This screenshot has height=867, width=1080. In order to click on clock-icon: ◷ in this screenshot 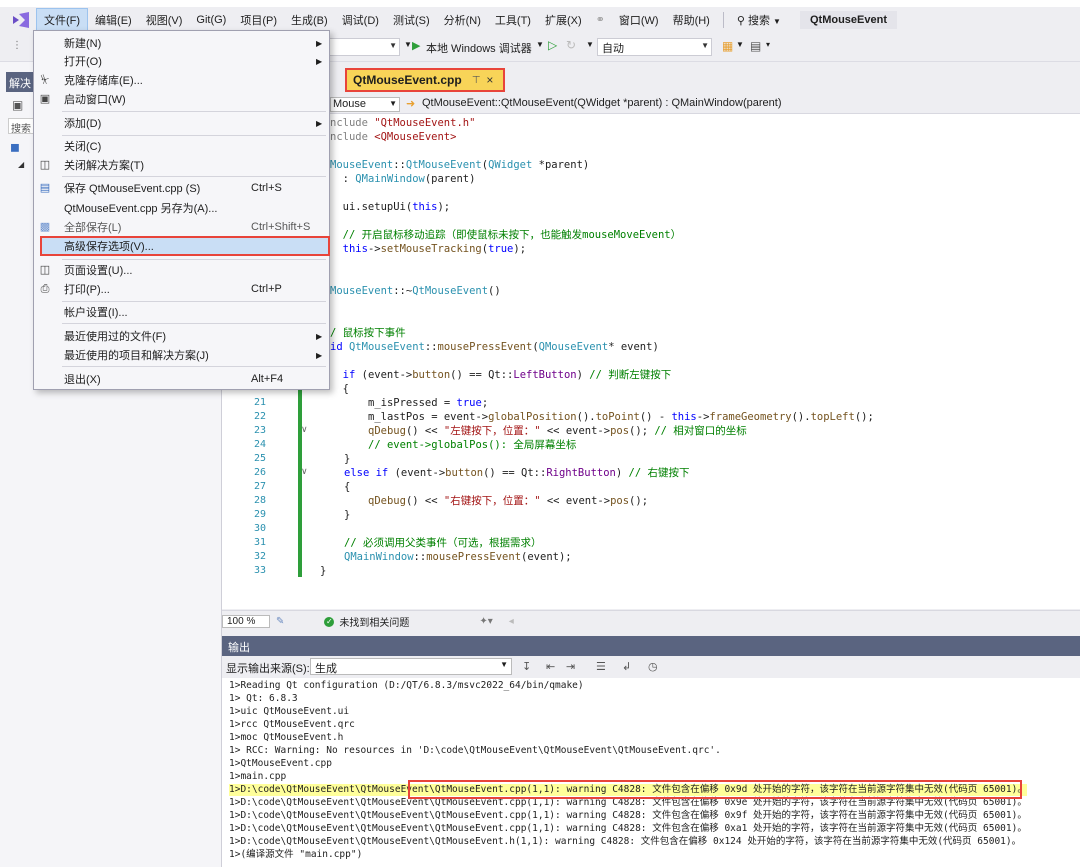, I will do `click(653, 666)`.